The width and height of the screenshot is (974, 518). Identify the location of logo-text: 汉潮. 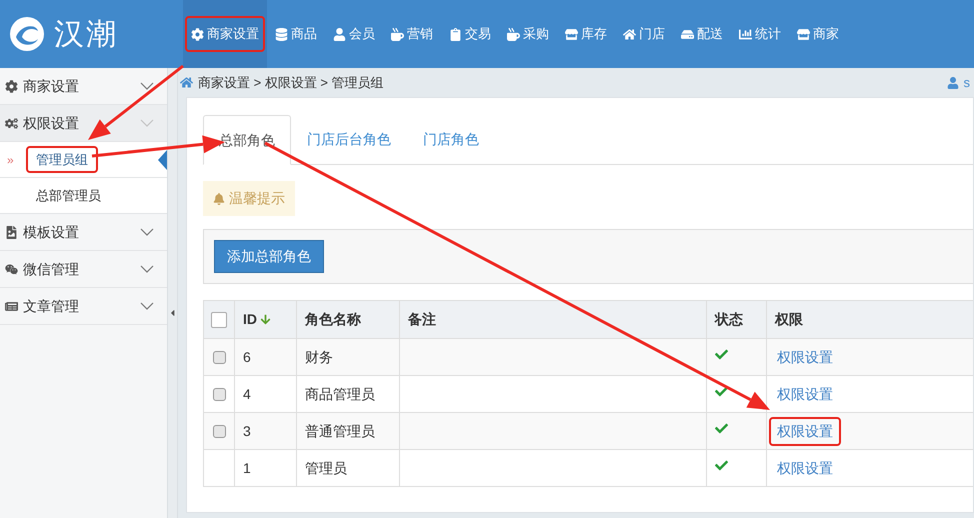
(86, 34).